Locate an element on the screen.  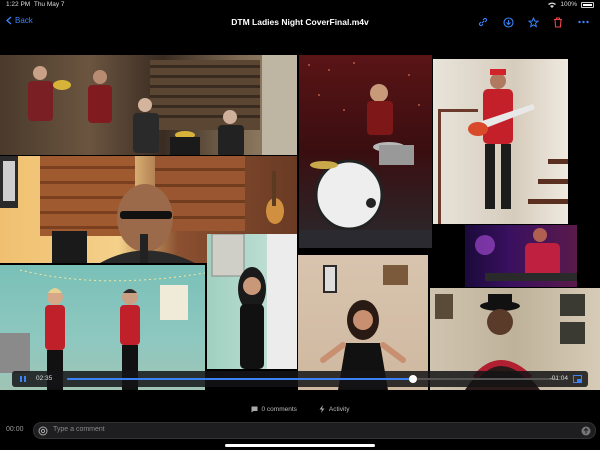
wifi-icon is located at coordinates (552, 5).